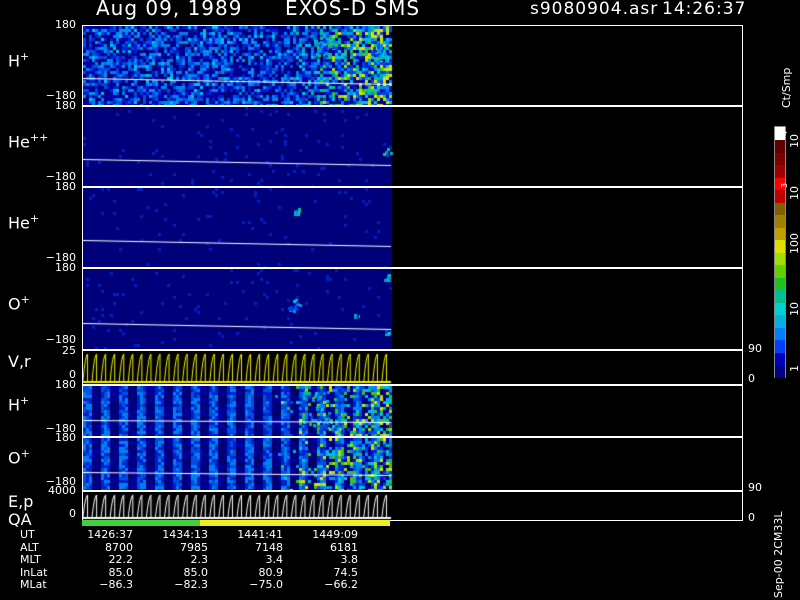  Describe the element at coordinates (335, 535) in the screenshot. I see `cell: 1449:09` at that location.